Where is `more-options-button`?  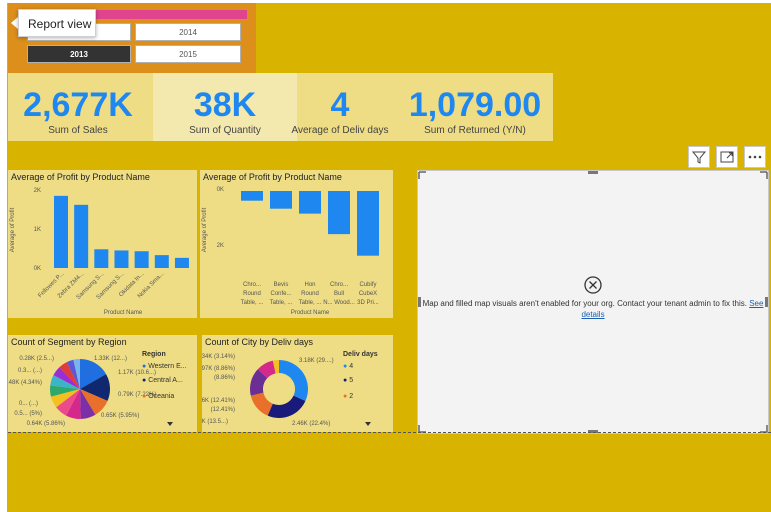
more-options-button is located at coordinates (755, 157).